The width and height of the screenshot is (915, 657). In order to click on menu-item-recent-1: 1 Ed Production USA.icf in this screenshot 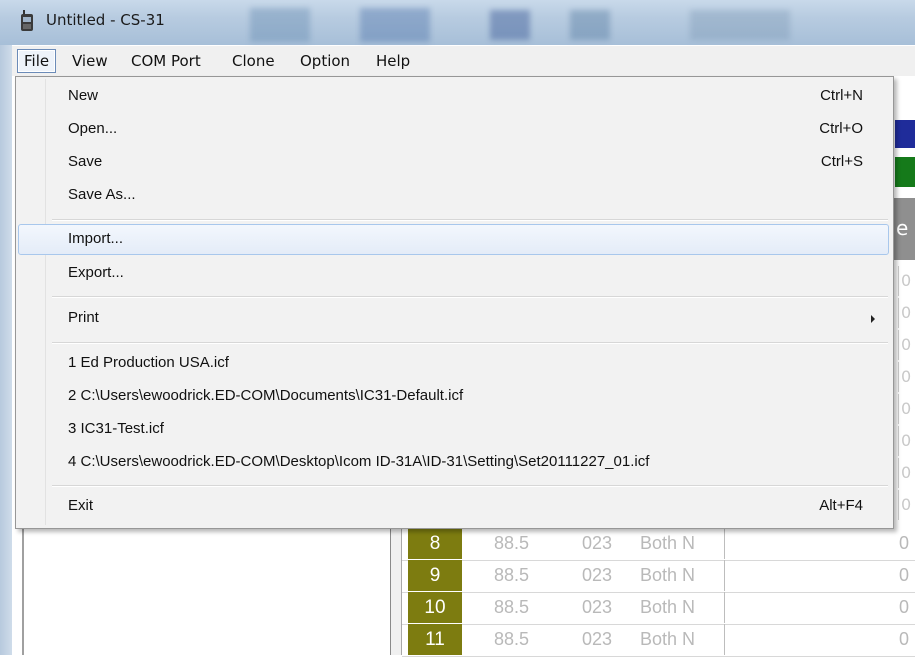, I will do `click(453, 363)`.